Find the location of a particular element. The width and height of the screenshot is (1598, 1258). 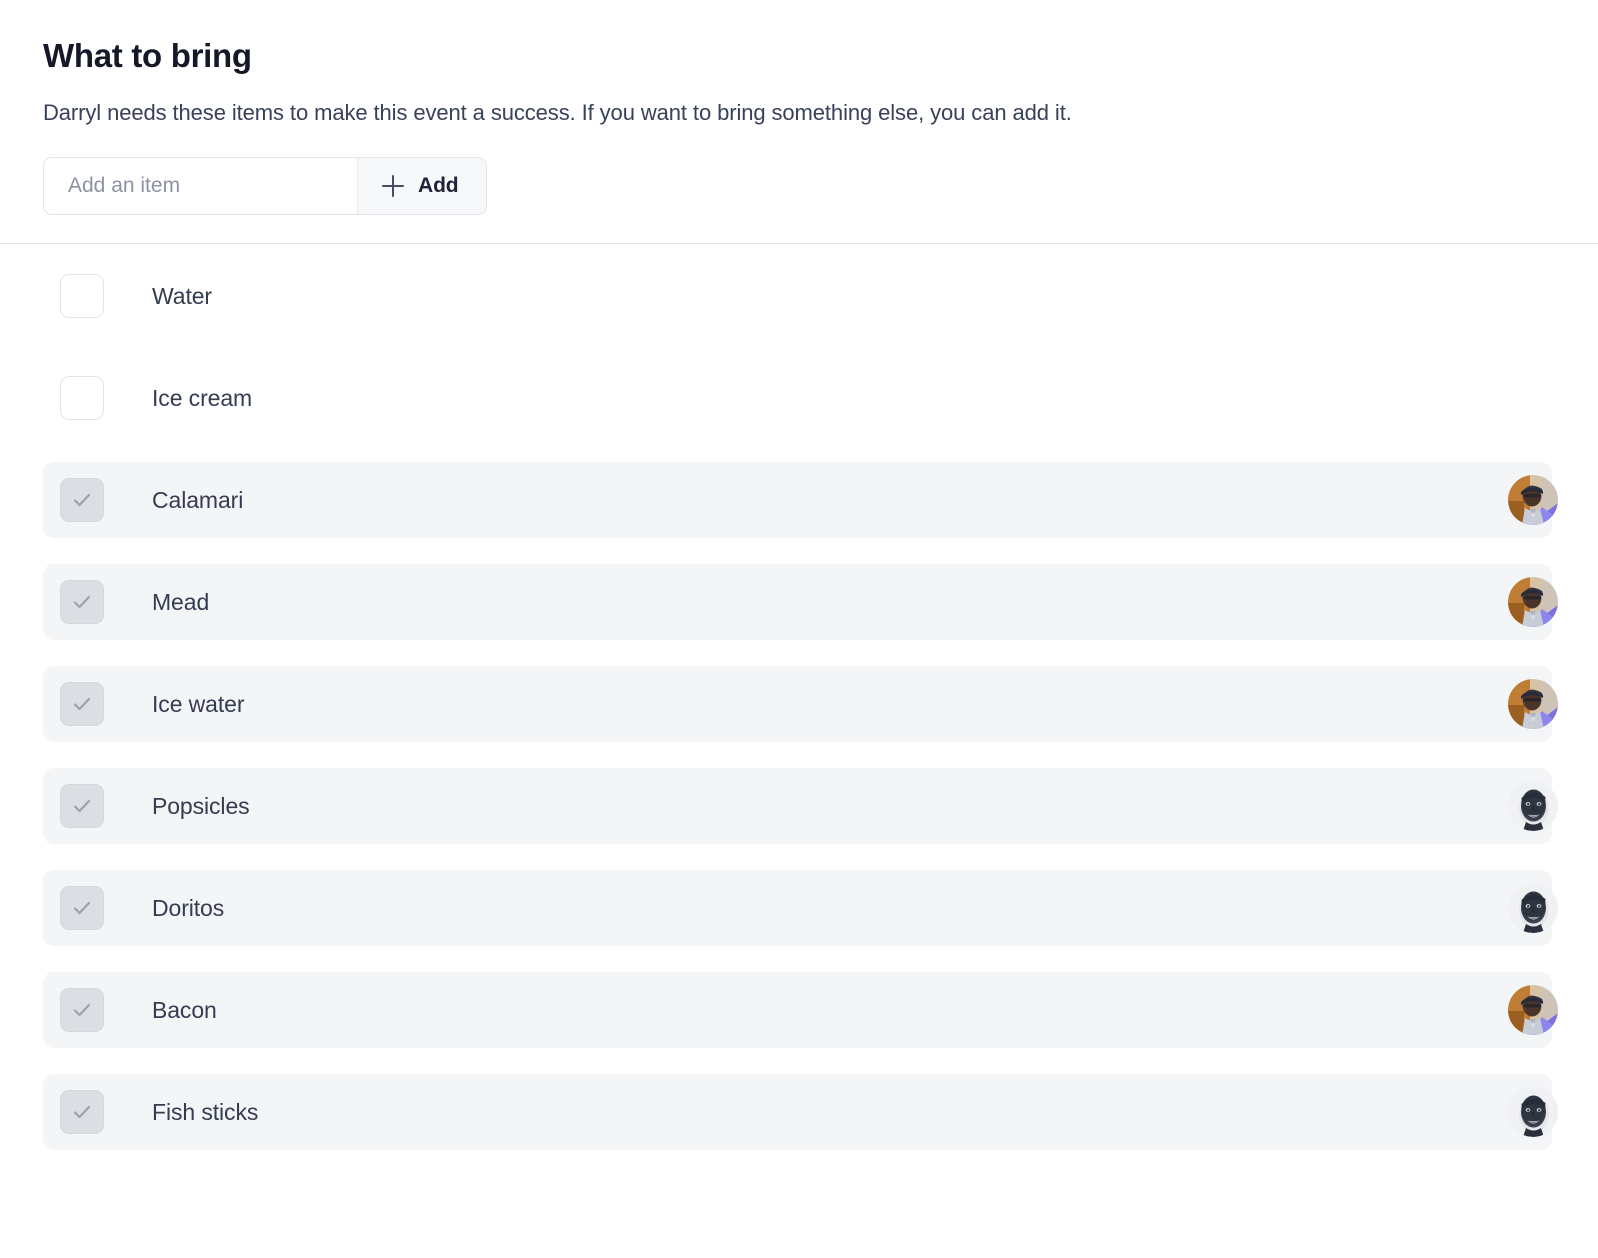

add-button-label: Add is located at coordinates (438, 185).